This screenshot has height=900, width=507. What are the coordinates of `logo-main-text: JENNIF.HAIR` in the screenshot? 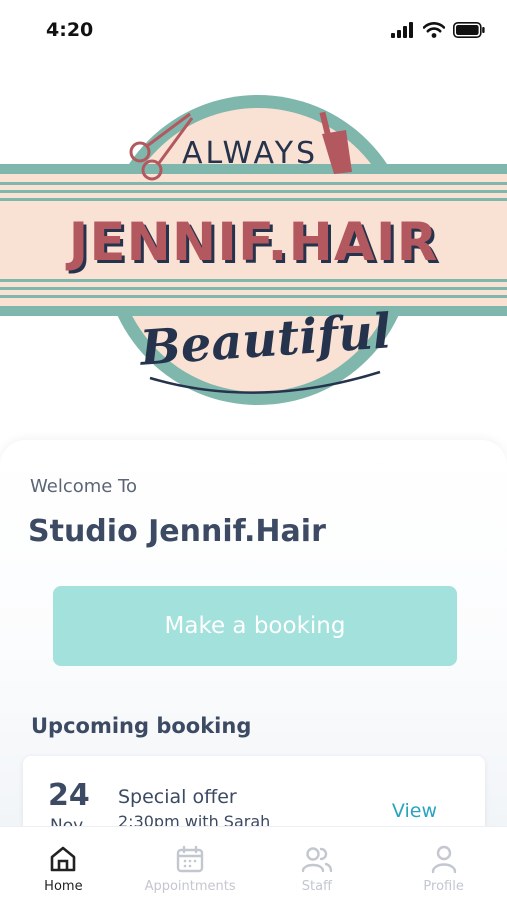 It's located at (253, 242).